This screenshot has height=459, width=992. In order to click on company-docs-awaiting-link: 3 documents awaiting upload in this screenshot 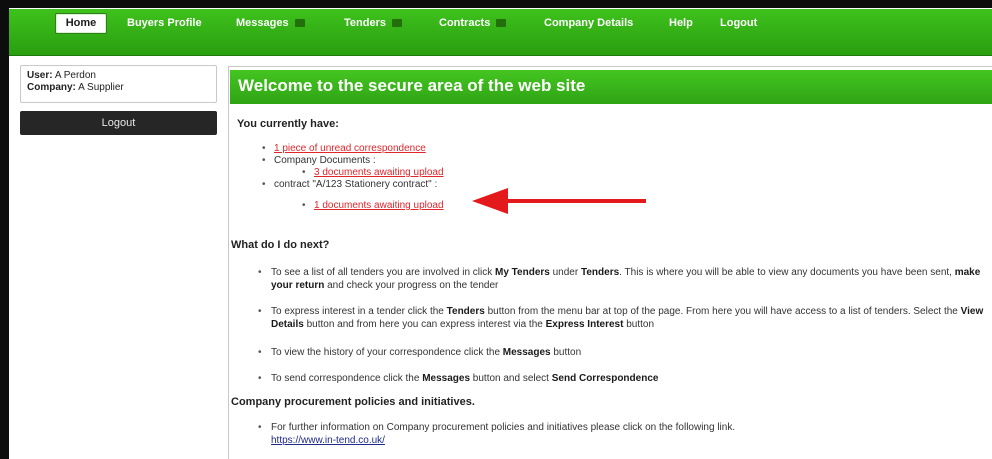, I will do `click(379, 173)`.